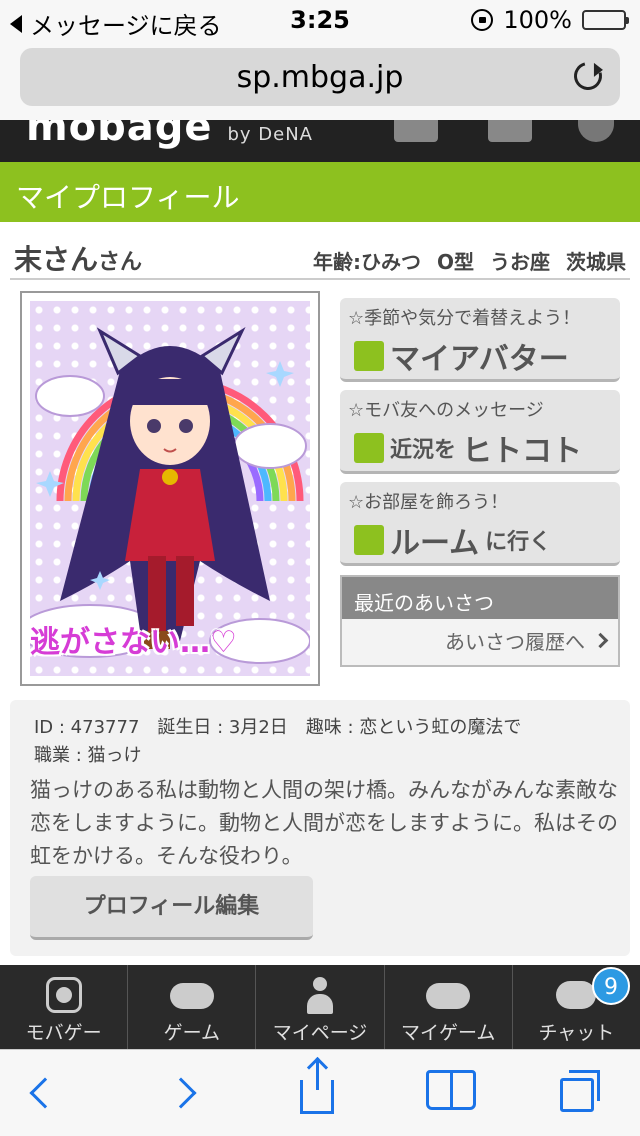 This screenshot has height=1136, width=640. I want to click on hitokoto-label: ヒトコト, so click(522, 451).